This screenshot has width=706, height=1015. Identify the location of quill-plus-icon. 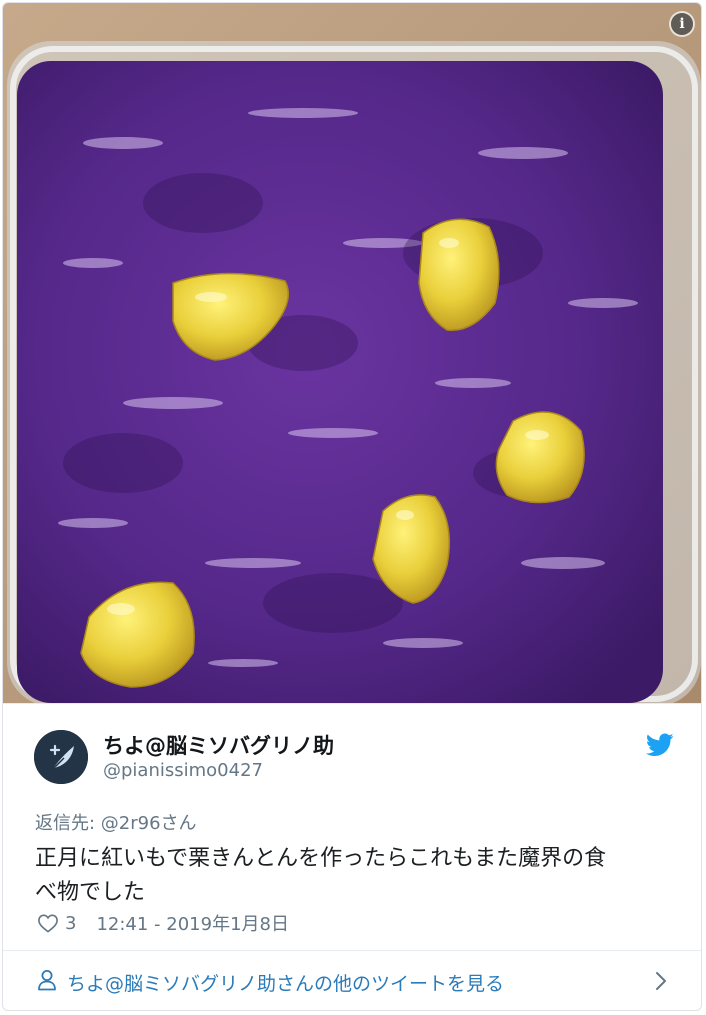
(61, 757).